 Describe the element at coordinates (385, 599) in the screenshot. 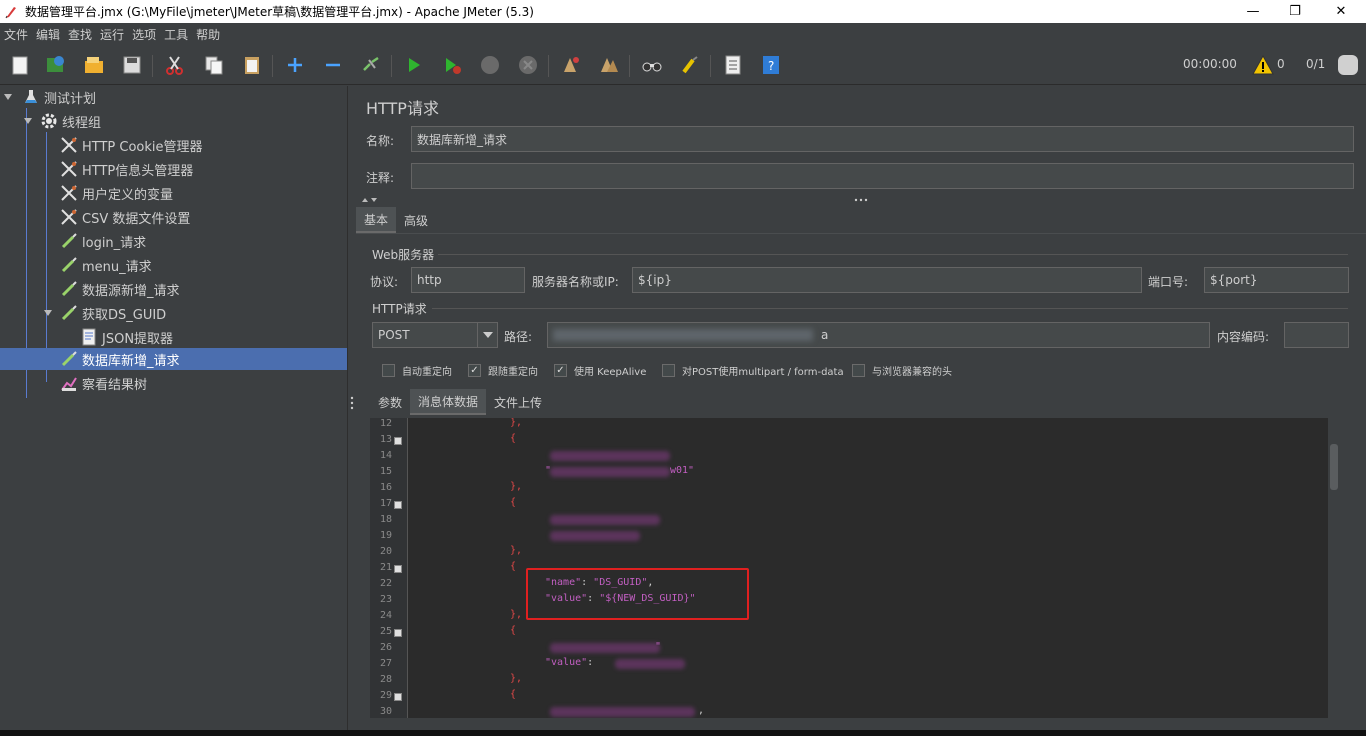

I see `line-number: 23` at that location.